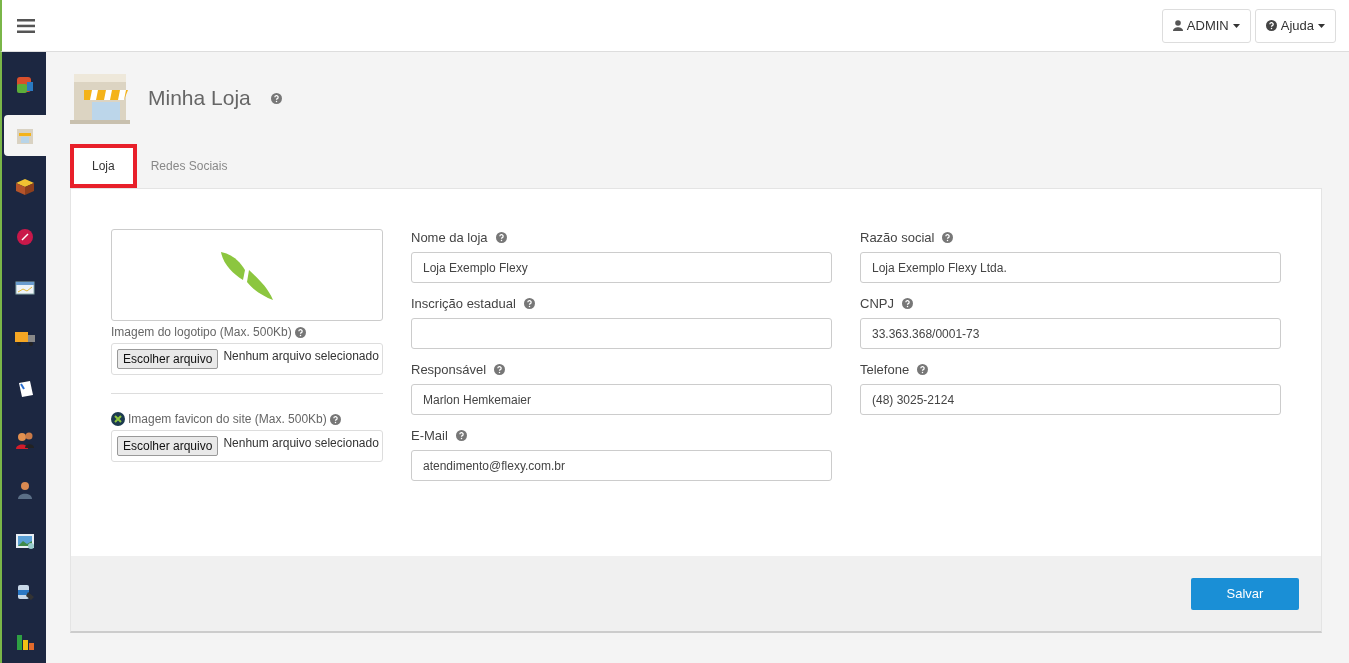 This screenshot has width=1349, height=663. I want to click on text-field: Marlon Hemkemaier, so click(621, 399).